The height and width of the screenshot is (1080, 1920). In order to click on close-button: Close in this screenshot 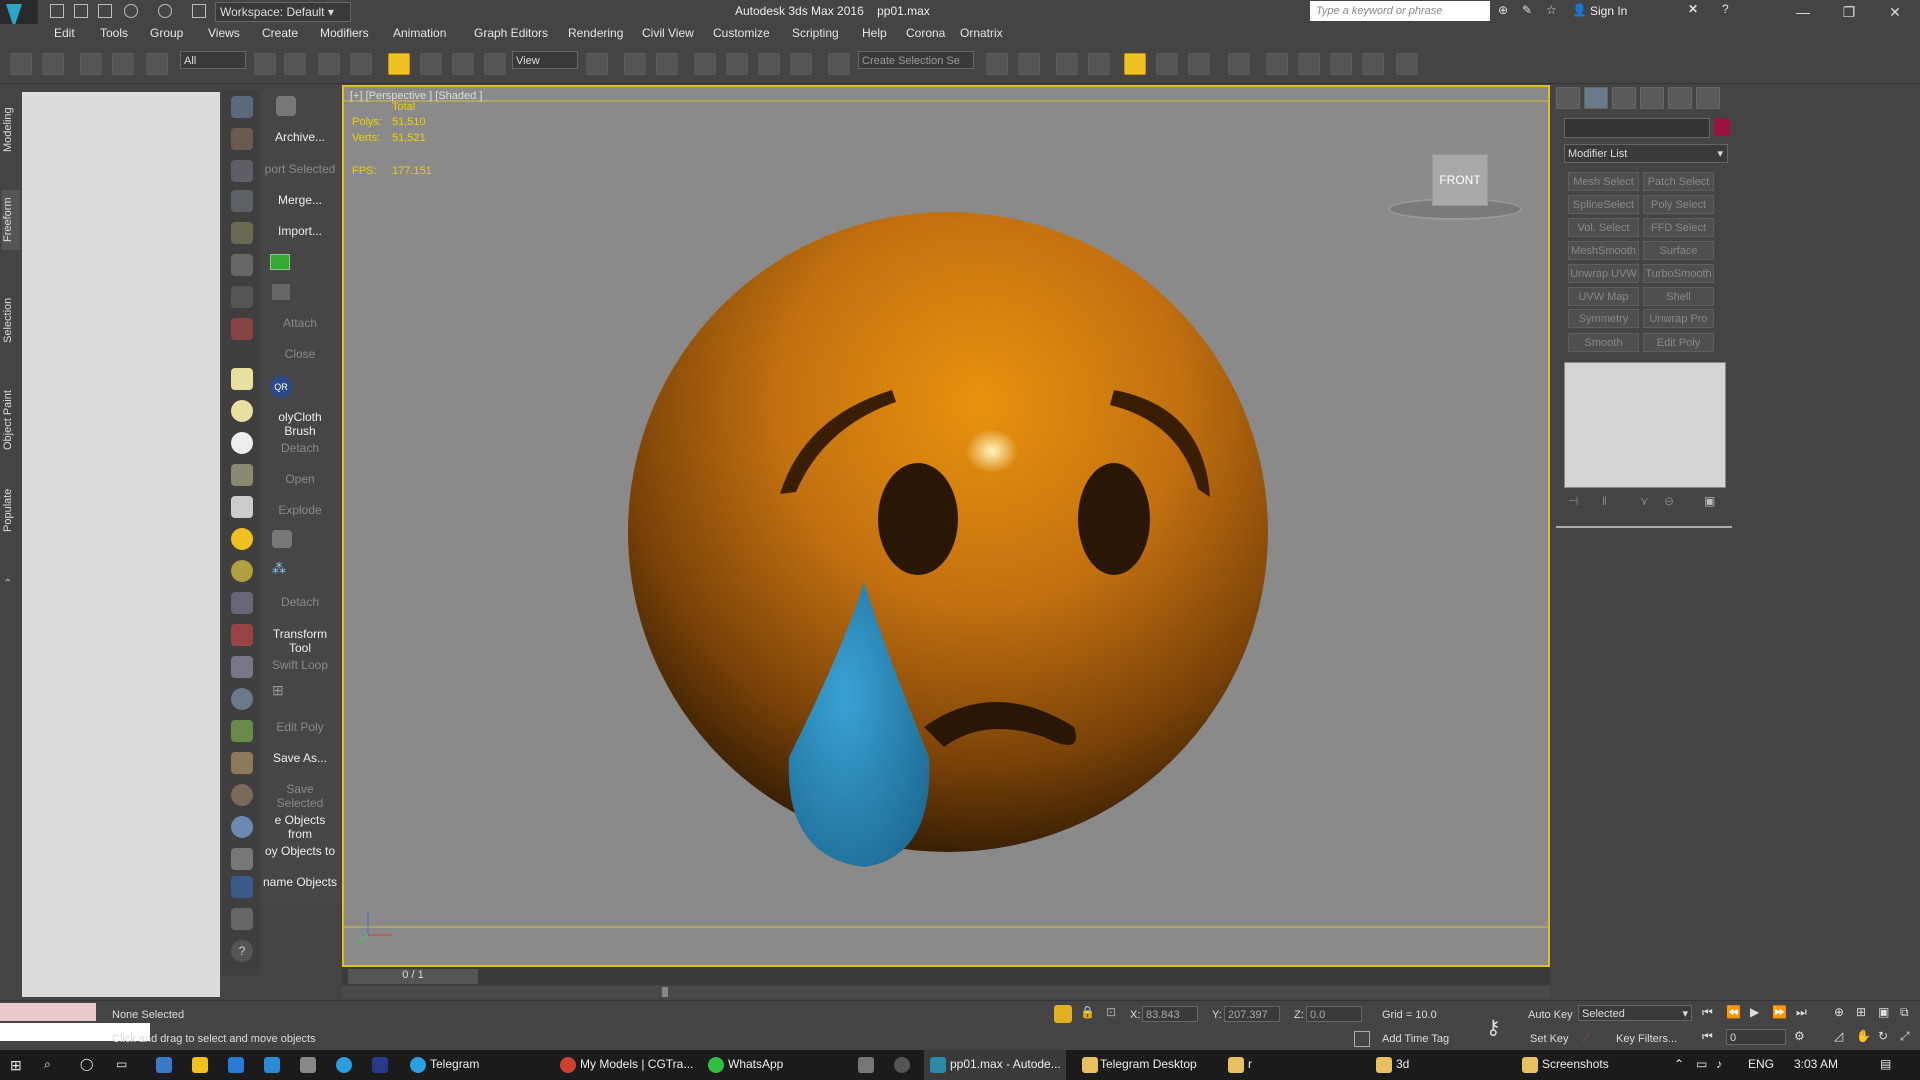, I will do `click(300, 354)`.